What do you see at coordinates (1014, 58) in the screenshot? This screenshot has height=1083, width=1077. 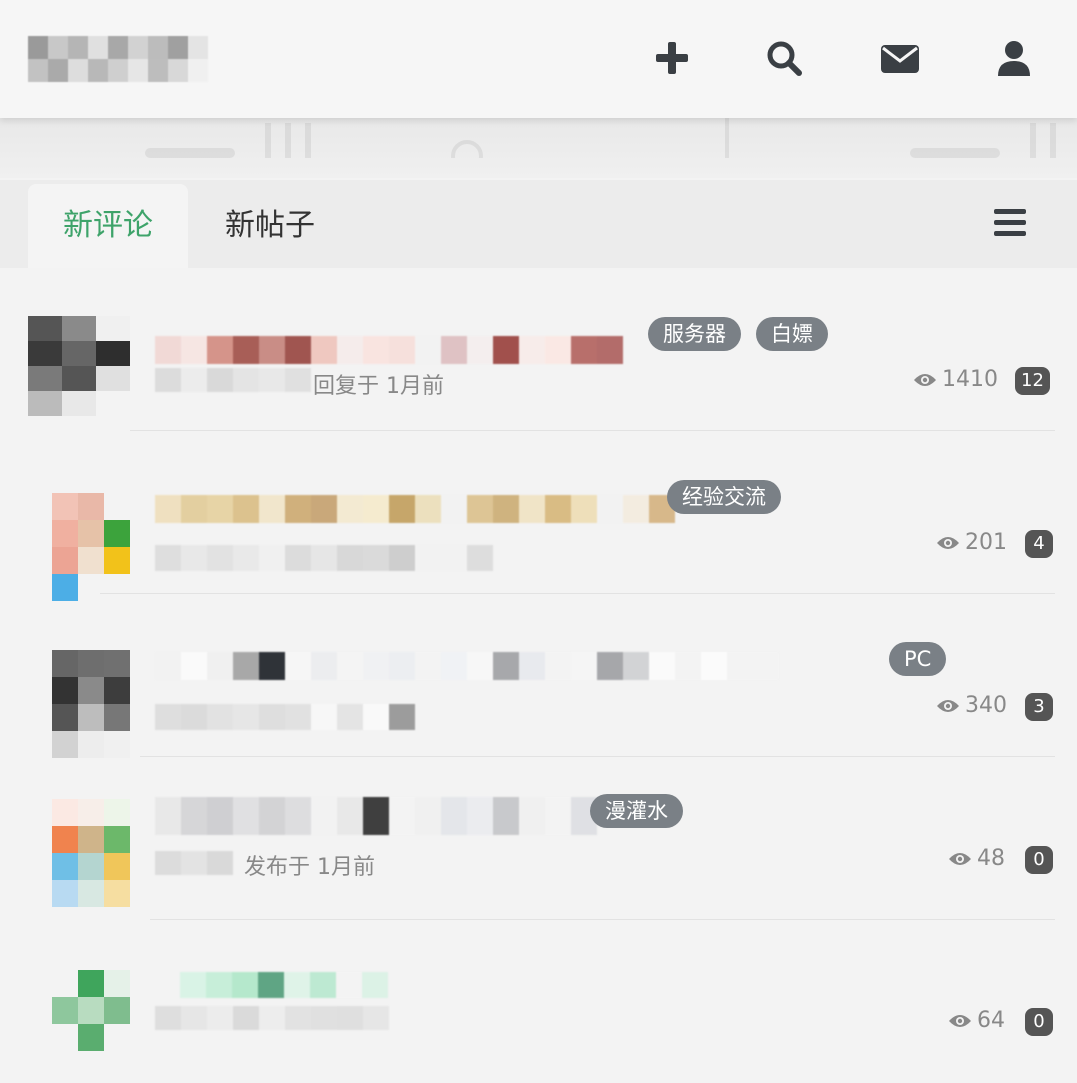 I see `user-icon` at bounding box center [1014, 58].